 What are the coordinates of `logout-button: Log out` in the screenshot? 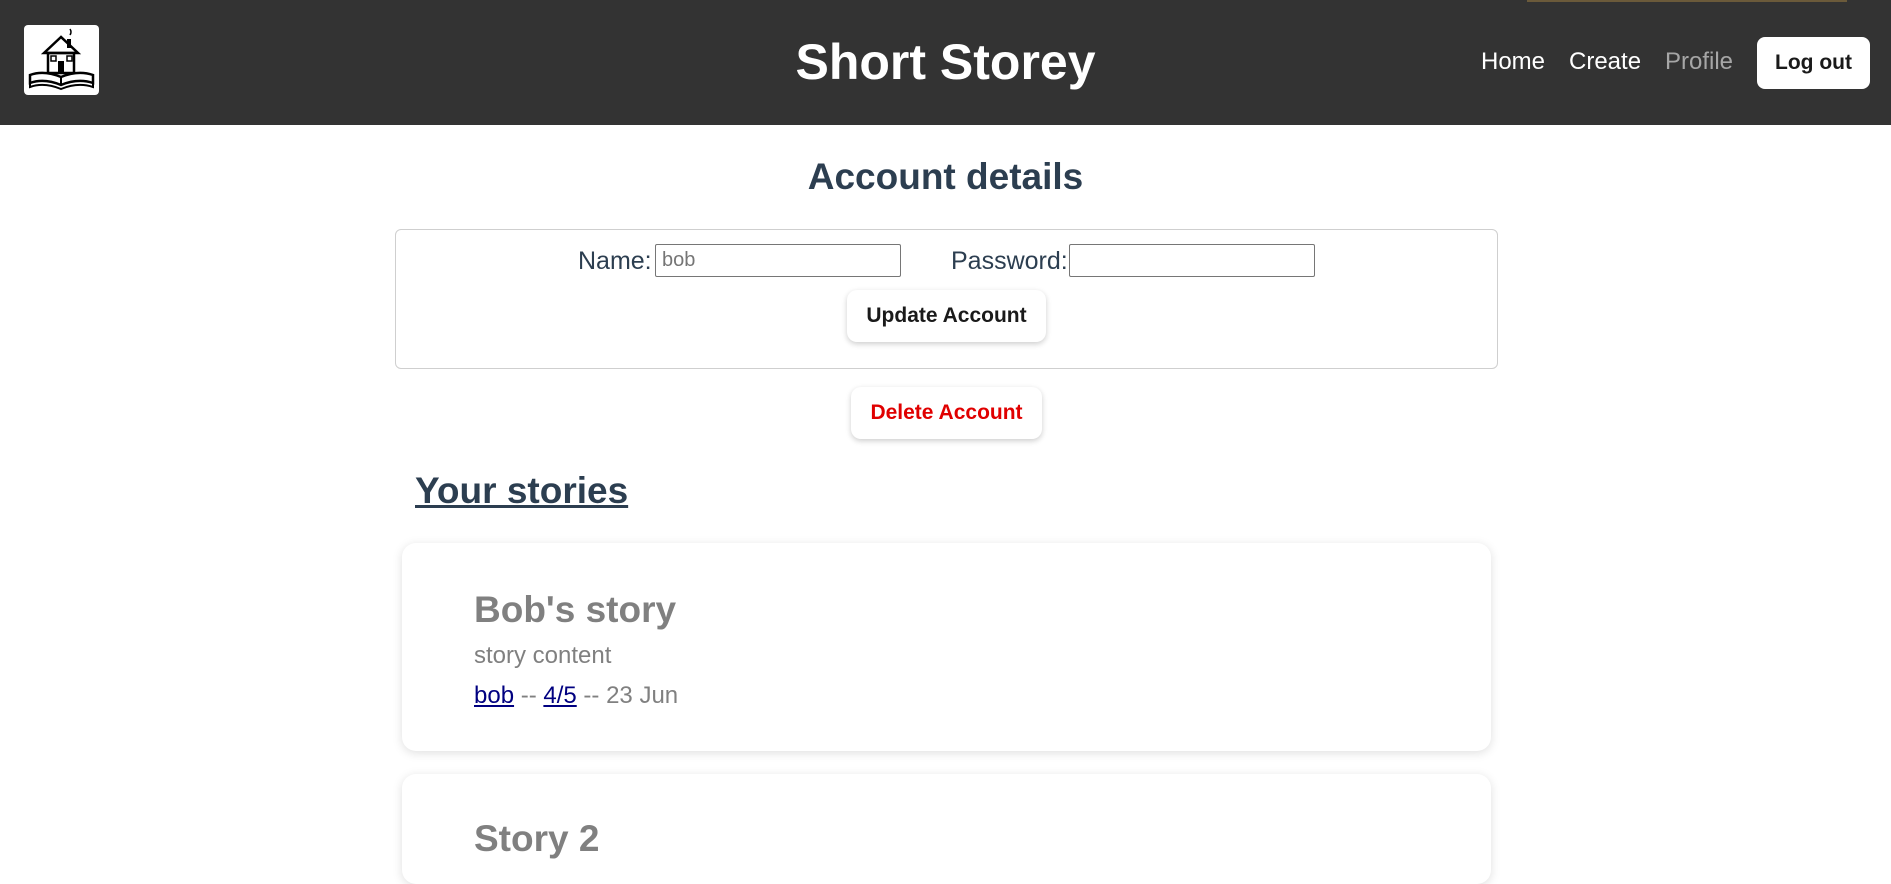 It's located at (1813, 63).